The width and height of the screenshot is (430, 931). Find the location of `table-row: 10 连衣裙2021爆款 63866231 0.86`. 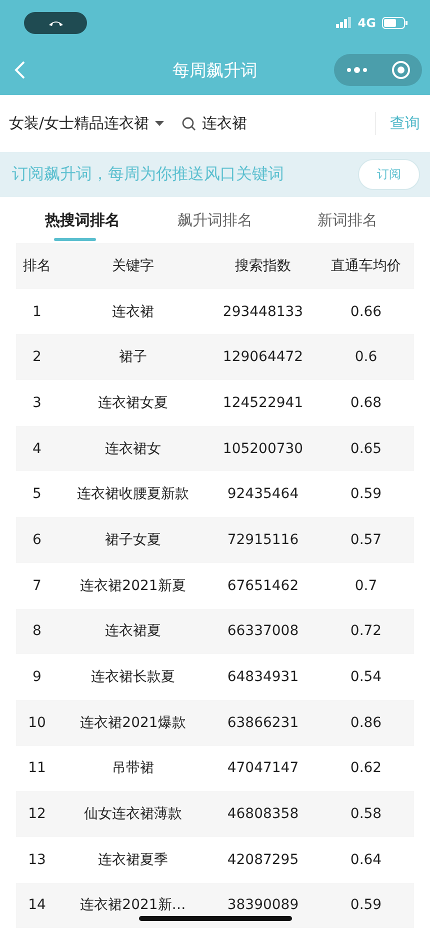

table-row: 10 连衣裙2021爆款 63866231 0.86 is located at coordinates (215, 723).